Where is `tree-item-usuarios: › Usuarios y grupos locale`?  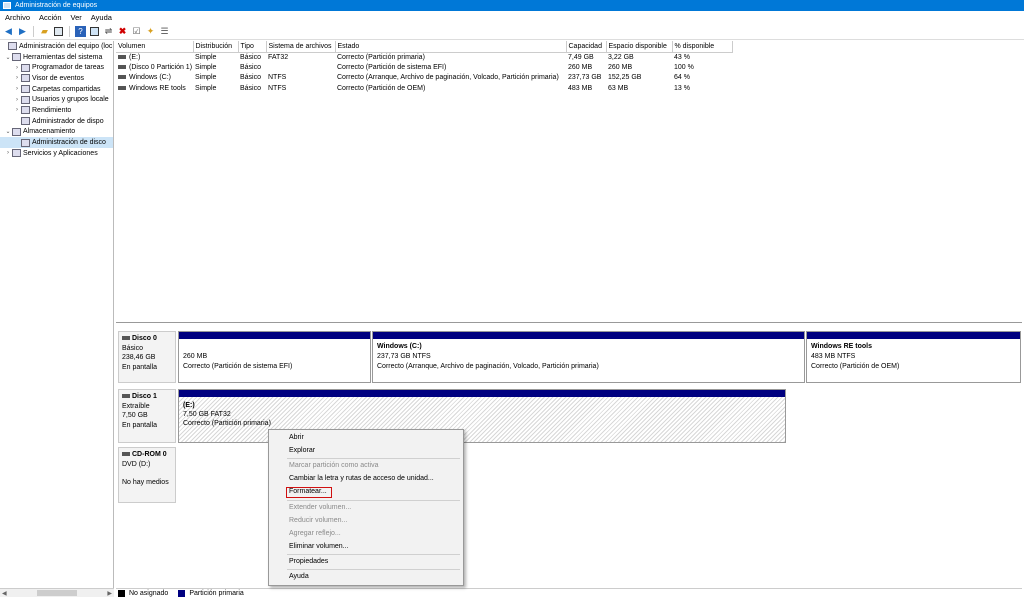 tree-item-usuarios: › Usuarios y grupos locale is located at coordinates (56, 99).